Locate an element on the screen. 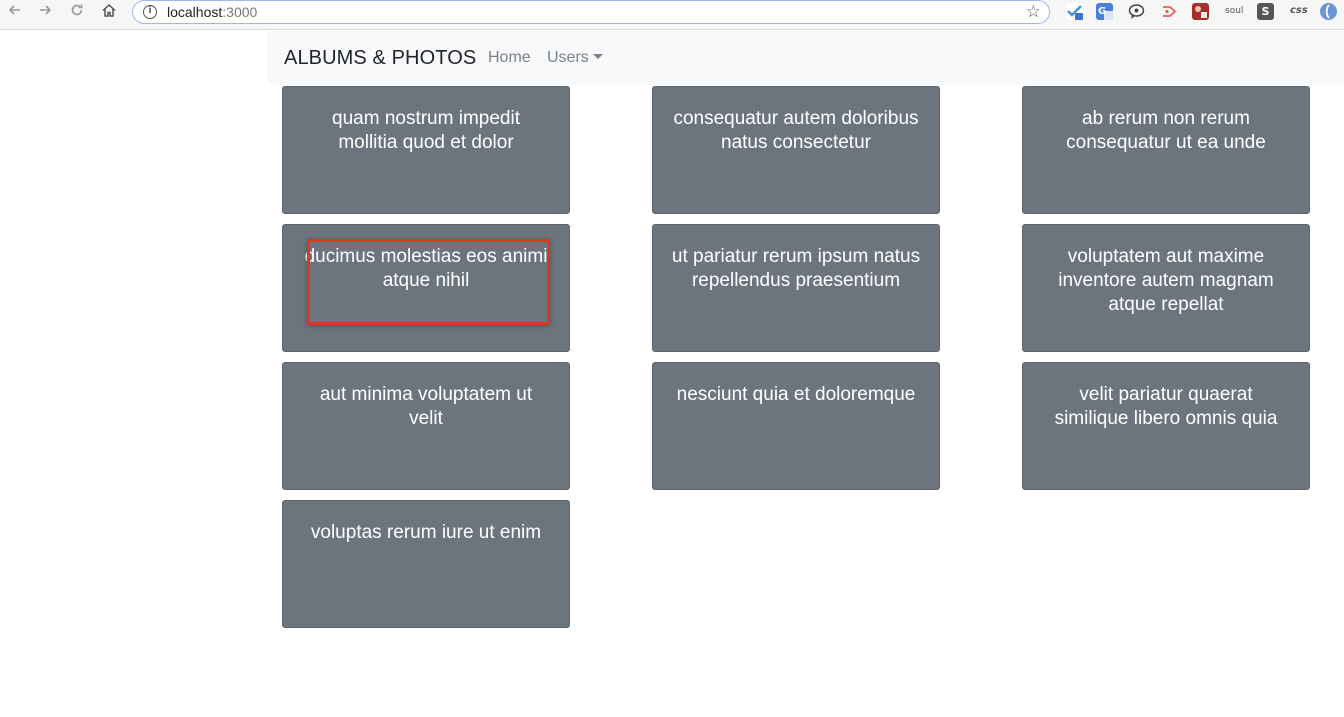 Image resolution: width=1344 pixels, height=717 pixels. address-url: localhost:3000 is located at coordinates (212, 12).